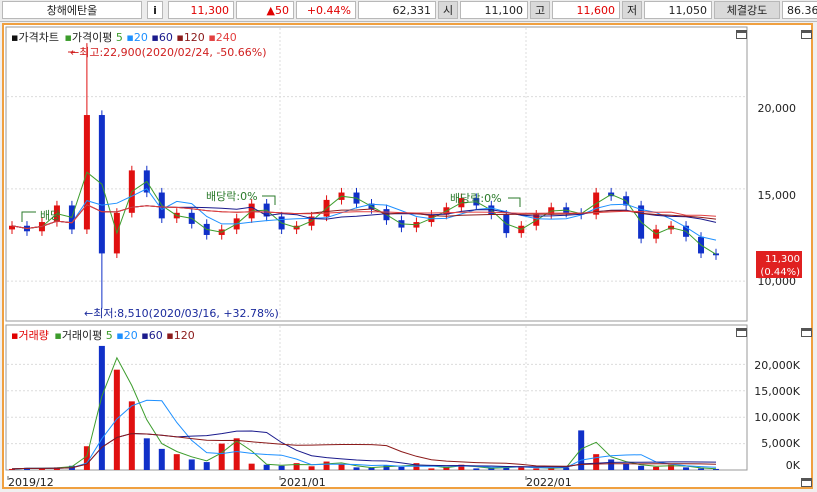 This screenshot has height=492, width=817. Describe the element at coordinates (168, 52) in the screenshot. I see `high-annotation: ←최고:22,900(2020/02/24, -50.66%)` at that location.